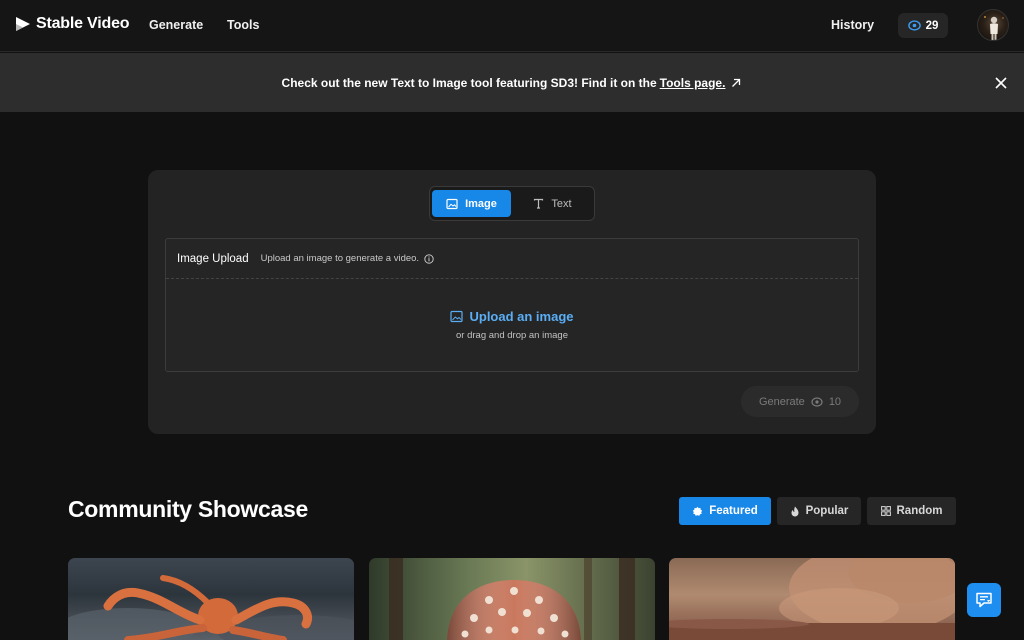 The height and width of the screenshot is (640, 1024). Describe the element at coordinates (457, 316) in the screenshot. I see `upload-image-icon` at that location.